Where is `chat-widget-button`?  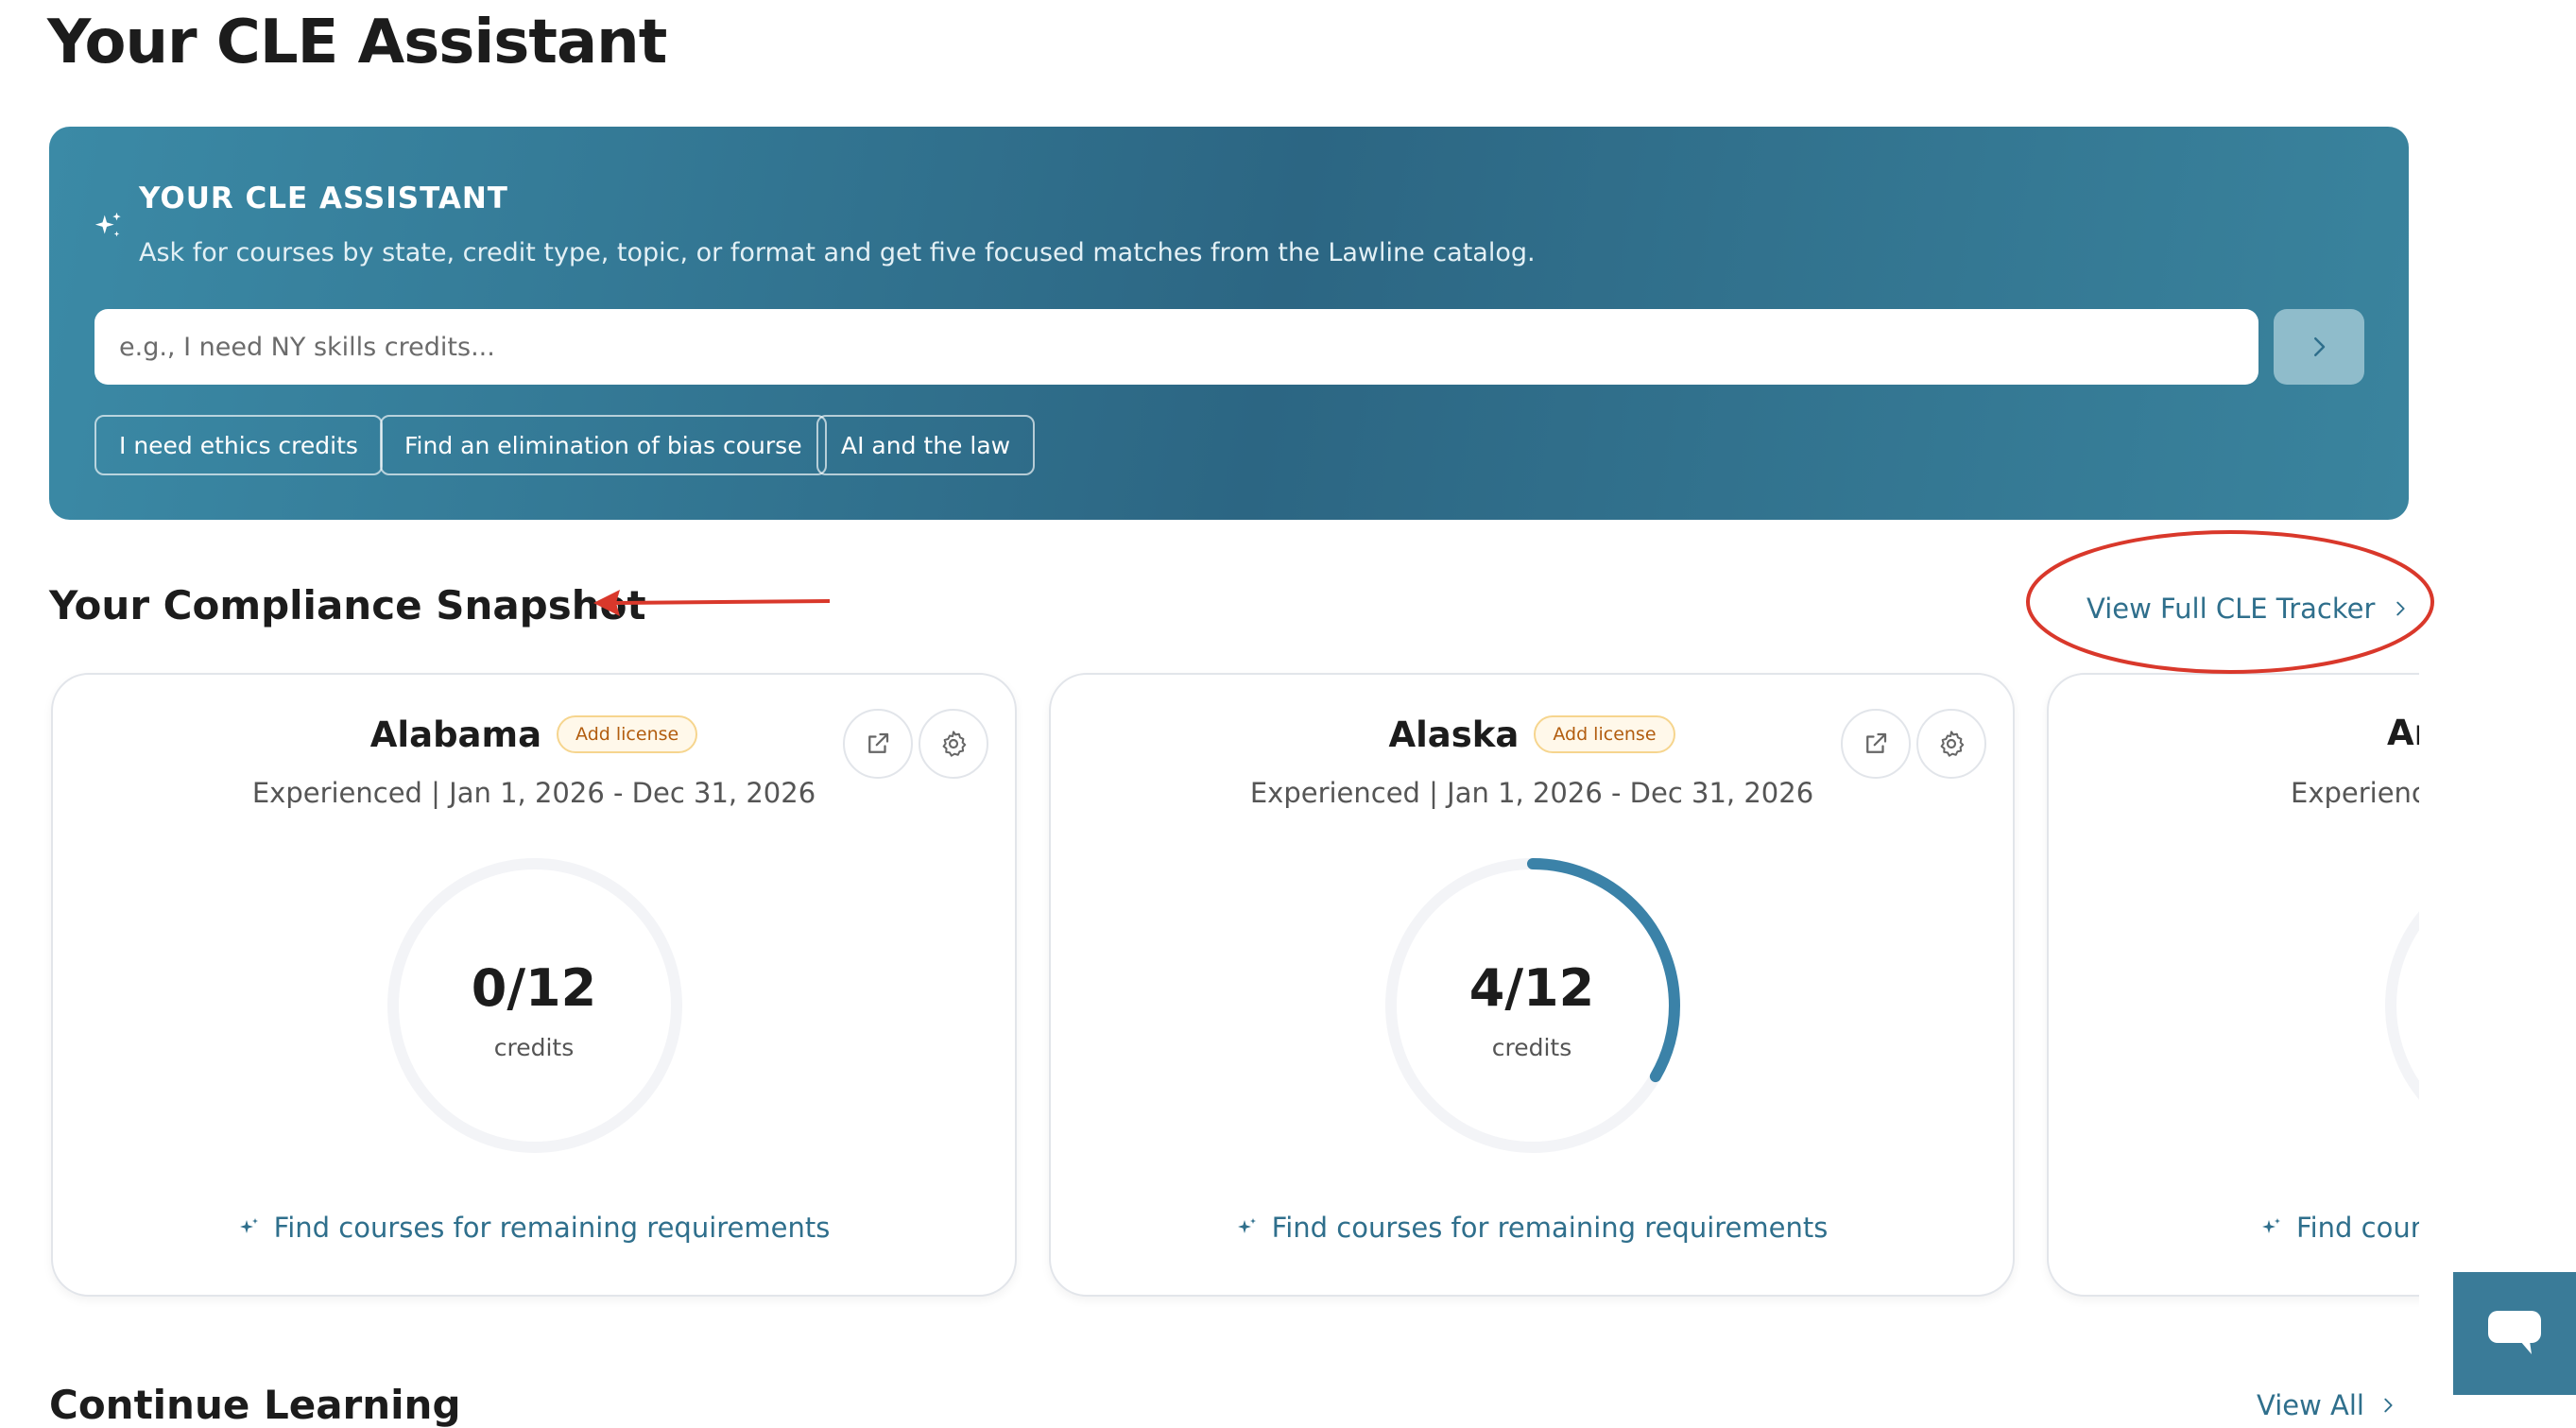
chat-widget-button is located at coordinates (2514, 1333).